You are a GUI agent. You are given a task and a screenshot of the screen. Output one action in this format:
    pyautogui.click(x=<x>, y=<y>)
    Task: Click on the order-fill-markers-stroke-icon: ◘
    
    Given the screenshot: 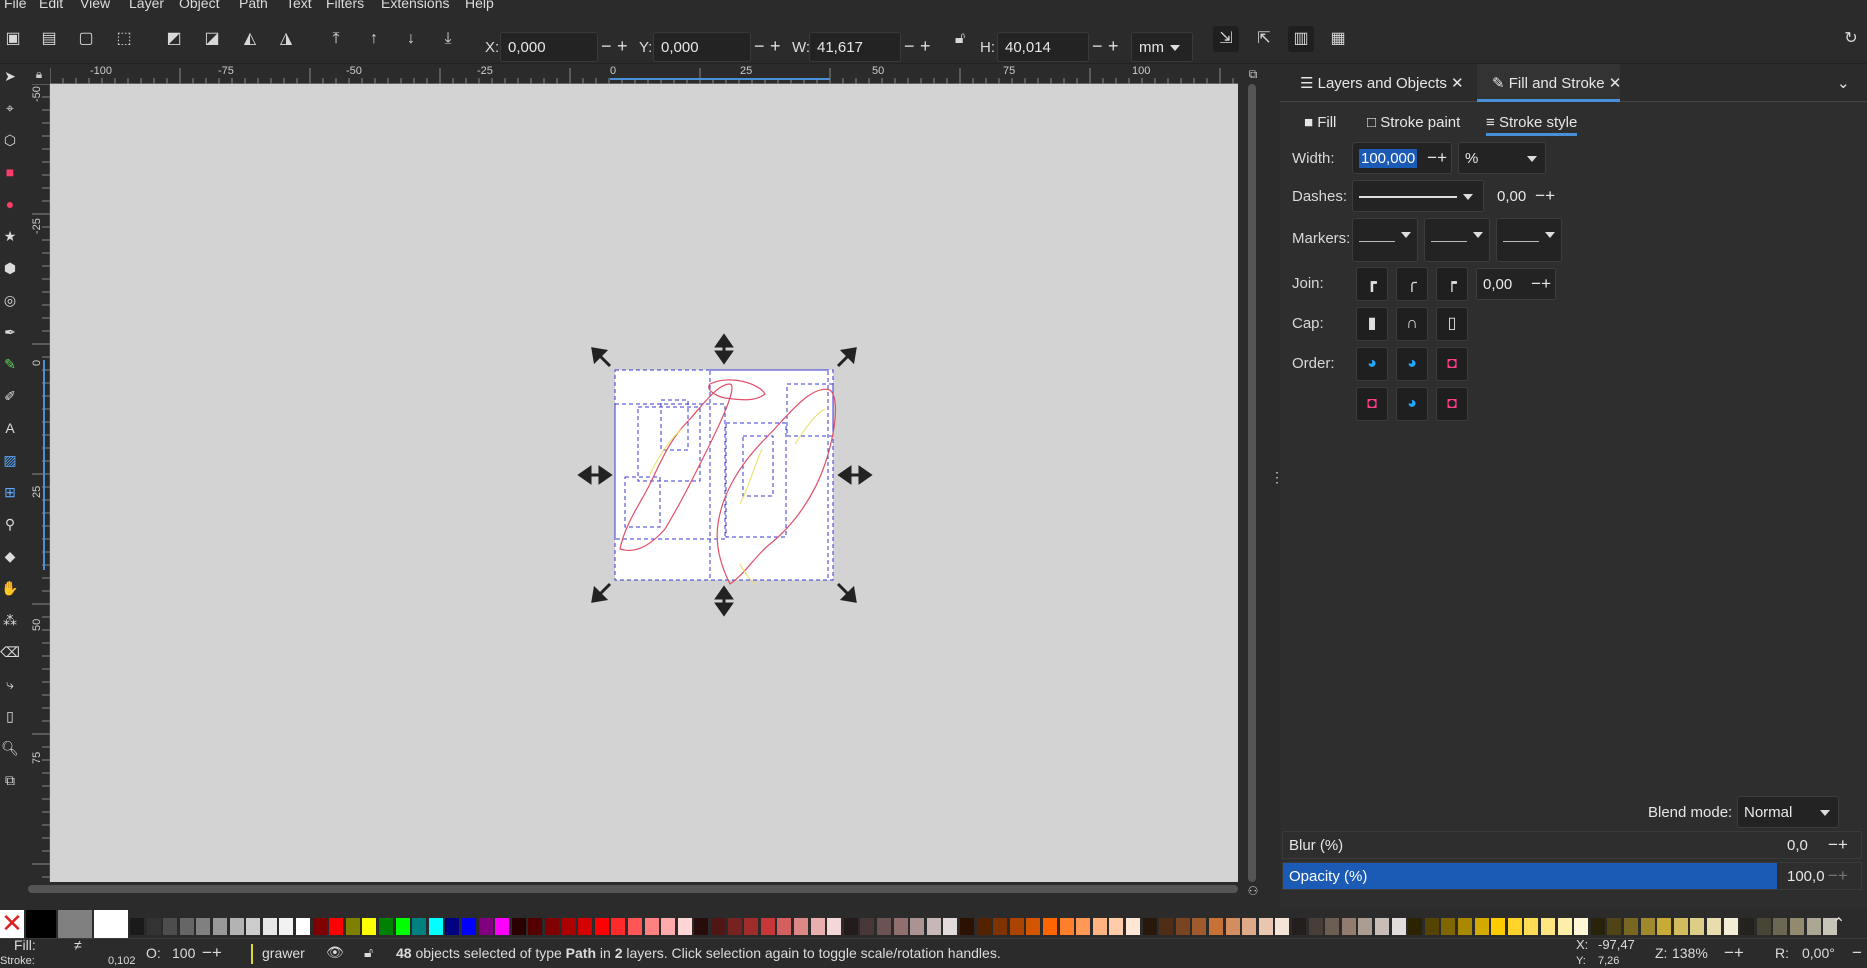 What is the action you would take?
    pyautogui.click(x=1452, y=364)
    